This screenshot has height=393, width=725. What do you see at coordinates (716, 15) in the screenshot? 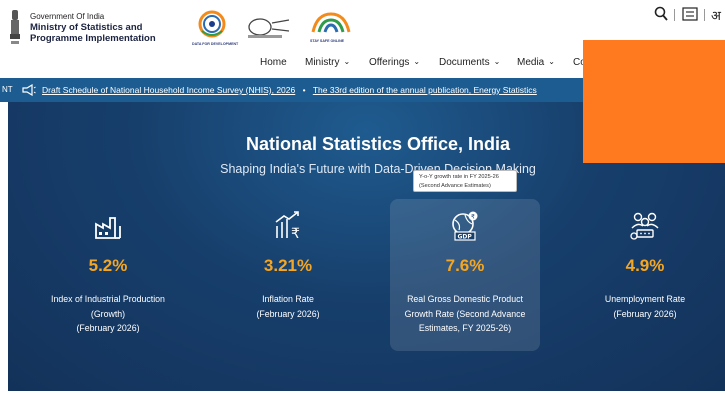
I see `hindi-language-toggle: अ` at bounding box center [716, 15].